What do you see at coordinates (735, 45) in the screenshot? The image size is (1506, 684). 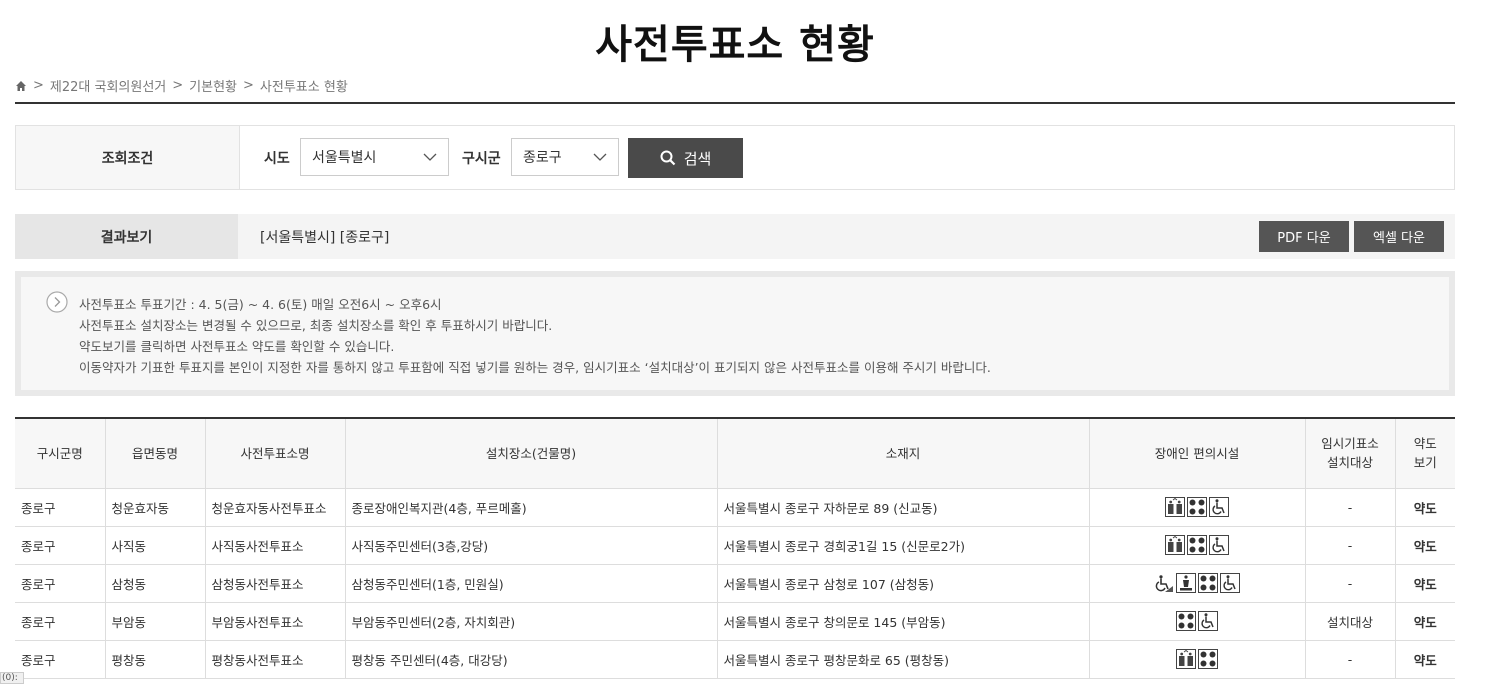 I see `page-title: 사전투표소 현황` at bounding box center [735, 45].